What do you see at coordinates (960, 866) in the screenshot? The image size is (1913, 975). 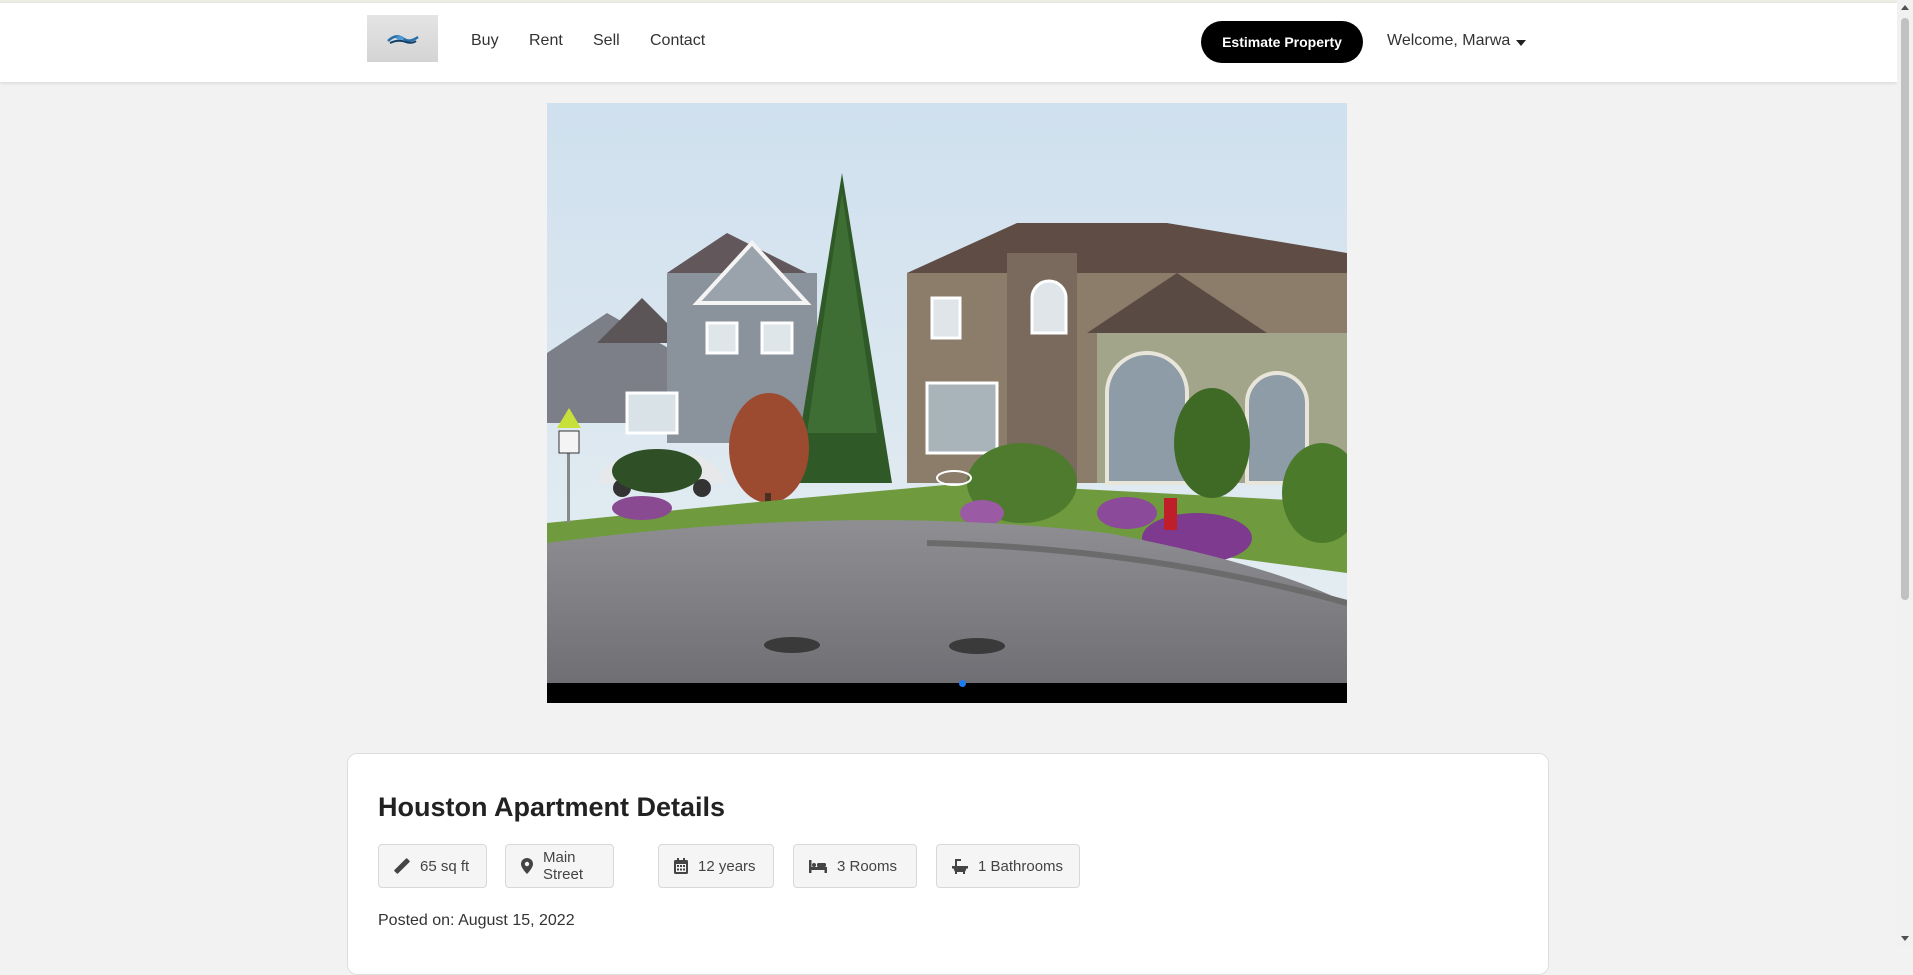 I see `bath-icon` at bounding box center [960, 866].